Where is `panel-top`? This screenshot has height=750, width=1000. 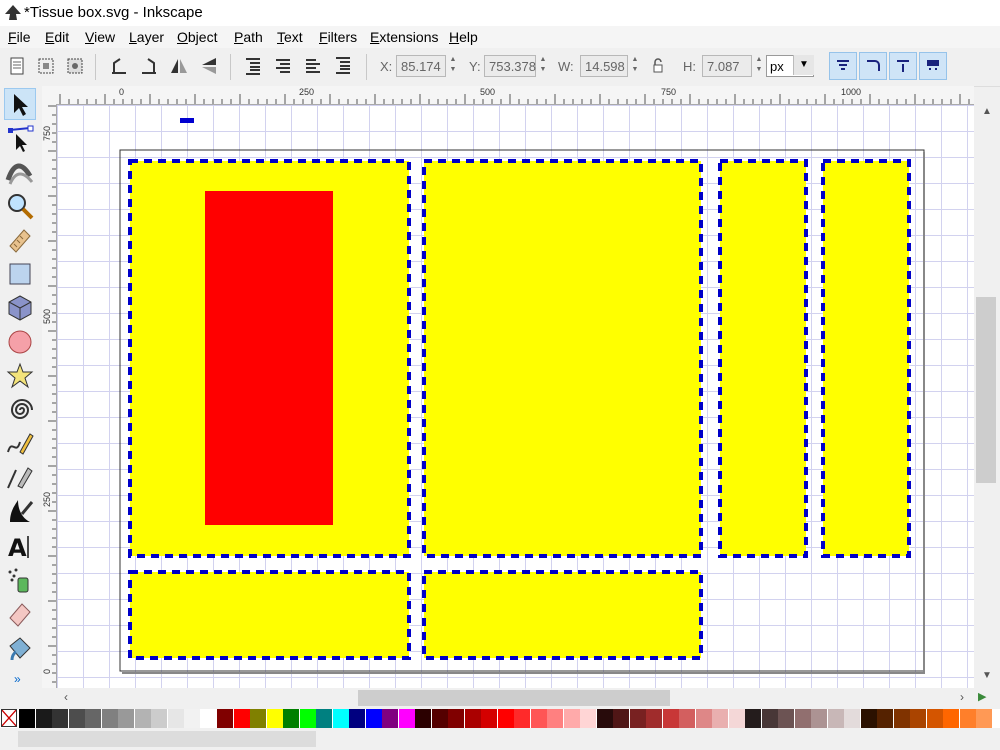
panel-top is located at coordinates (269, 615).